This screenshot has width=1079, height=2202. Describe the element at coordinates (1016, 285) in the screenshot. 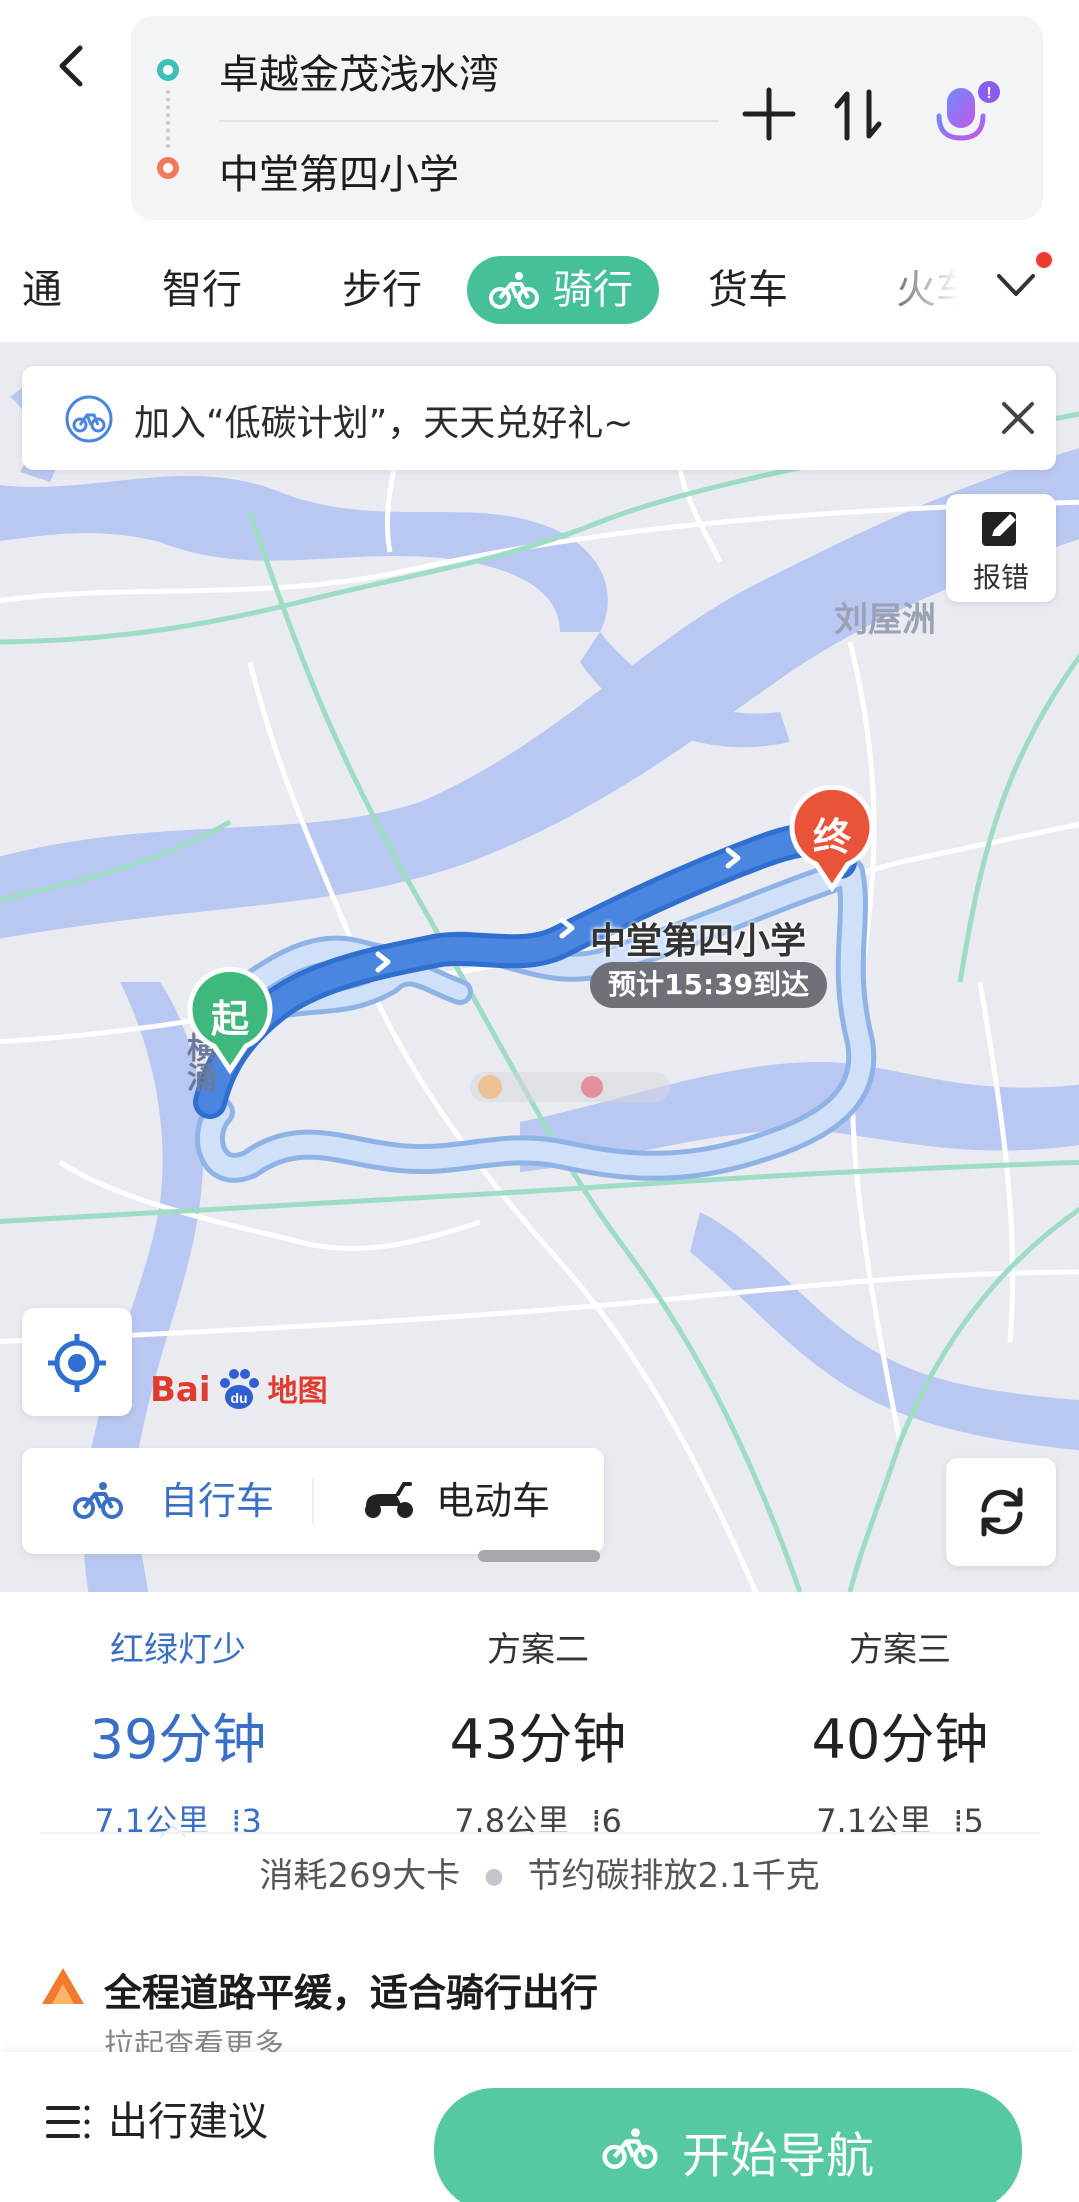

I see `chevron-down-icon` at that location.